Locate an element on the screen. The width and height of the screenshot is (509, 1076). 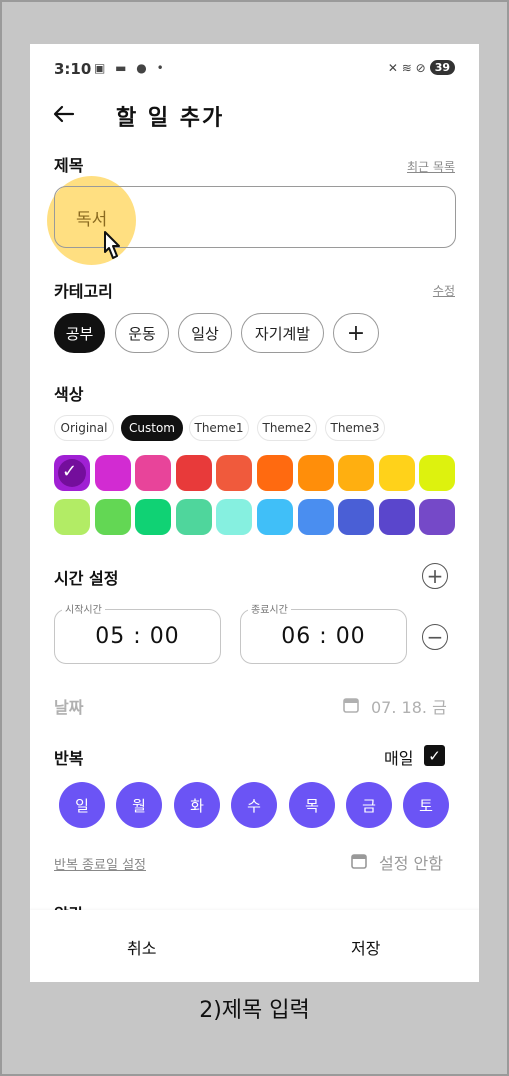
daily-label: 매일 is located at coordinates (399, 758).